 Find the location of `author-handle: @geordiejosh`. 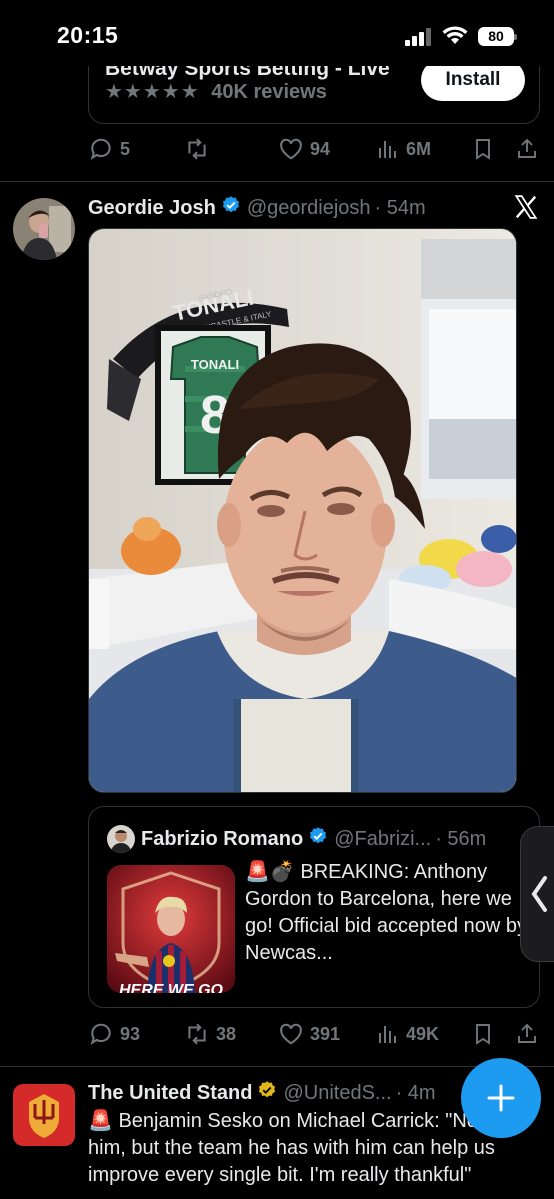

author-handle: @geordiejosh is located at coordinates (309, 208).